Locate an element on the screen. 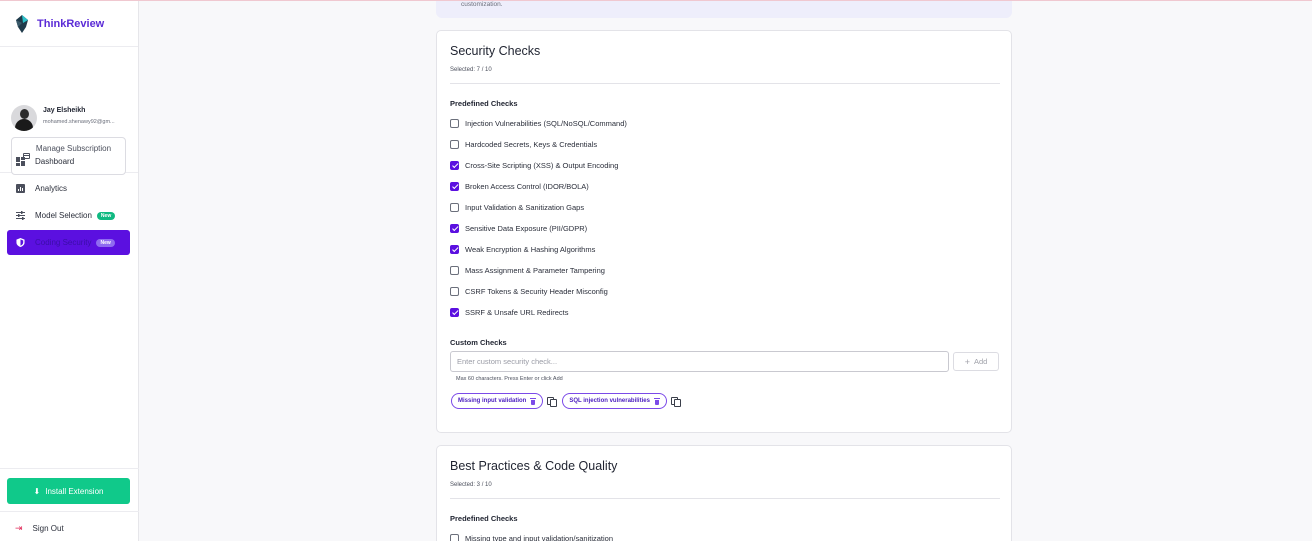 This screenshot has width=1312, height=541. sidebar-item-dashboard: Dashboard is located at coordinates (68, 161).